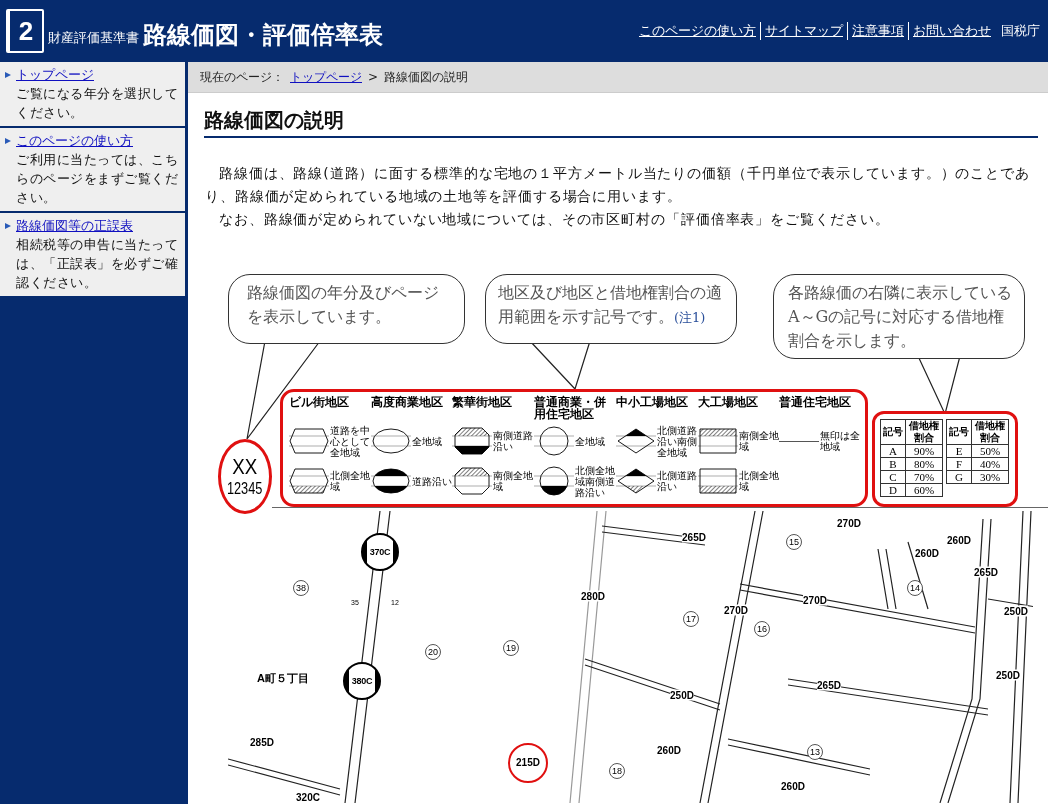  What do you see at coordinates (803, 31) in the screenshot?
I see `header-link: サイトマップ` at bounding box center [803, 31].